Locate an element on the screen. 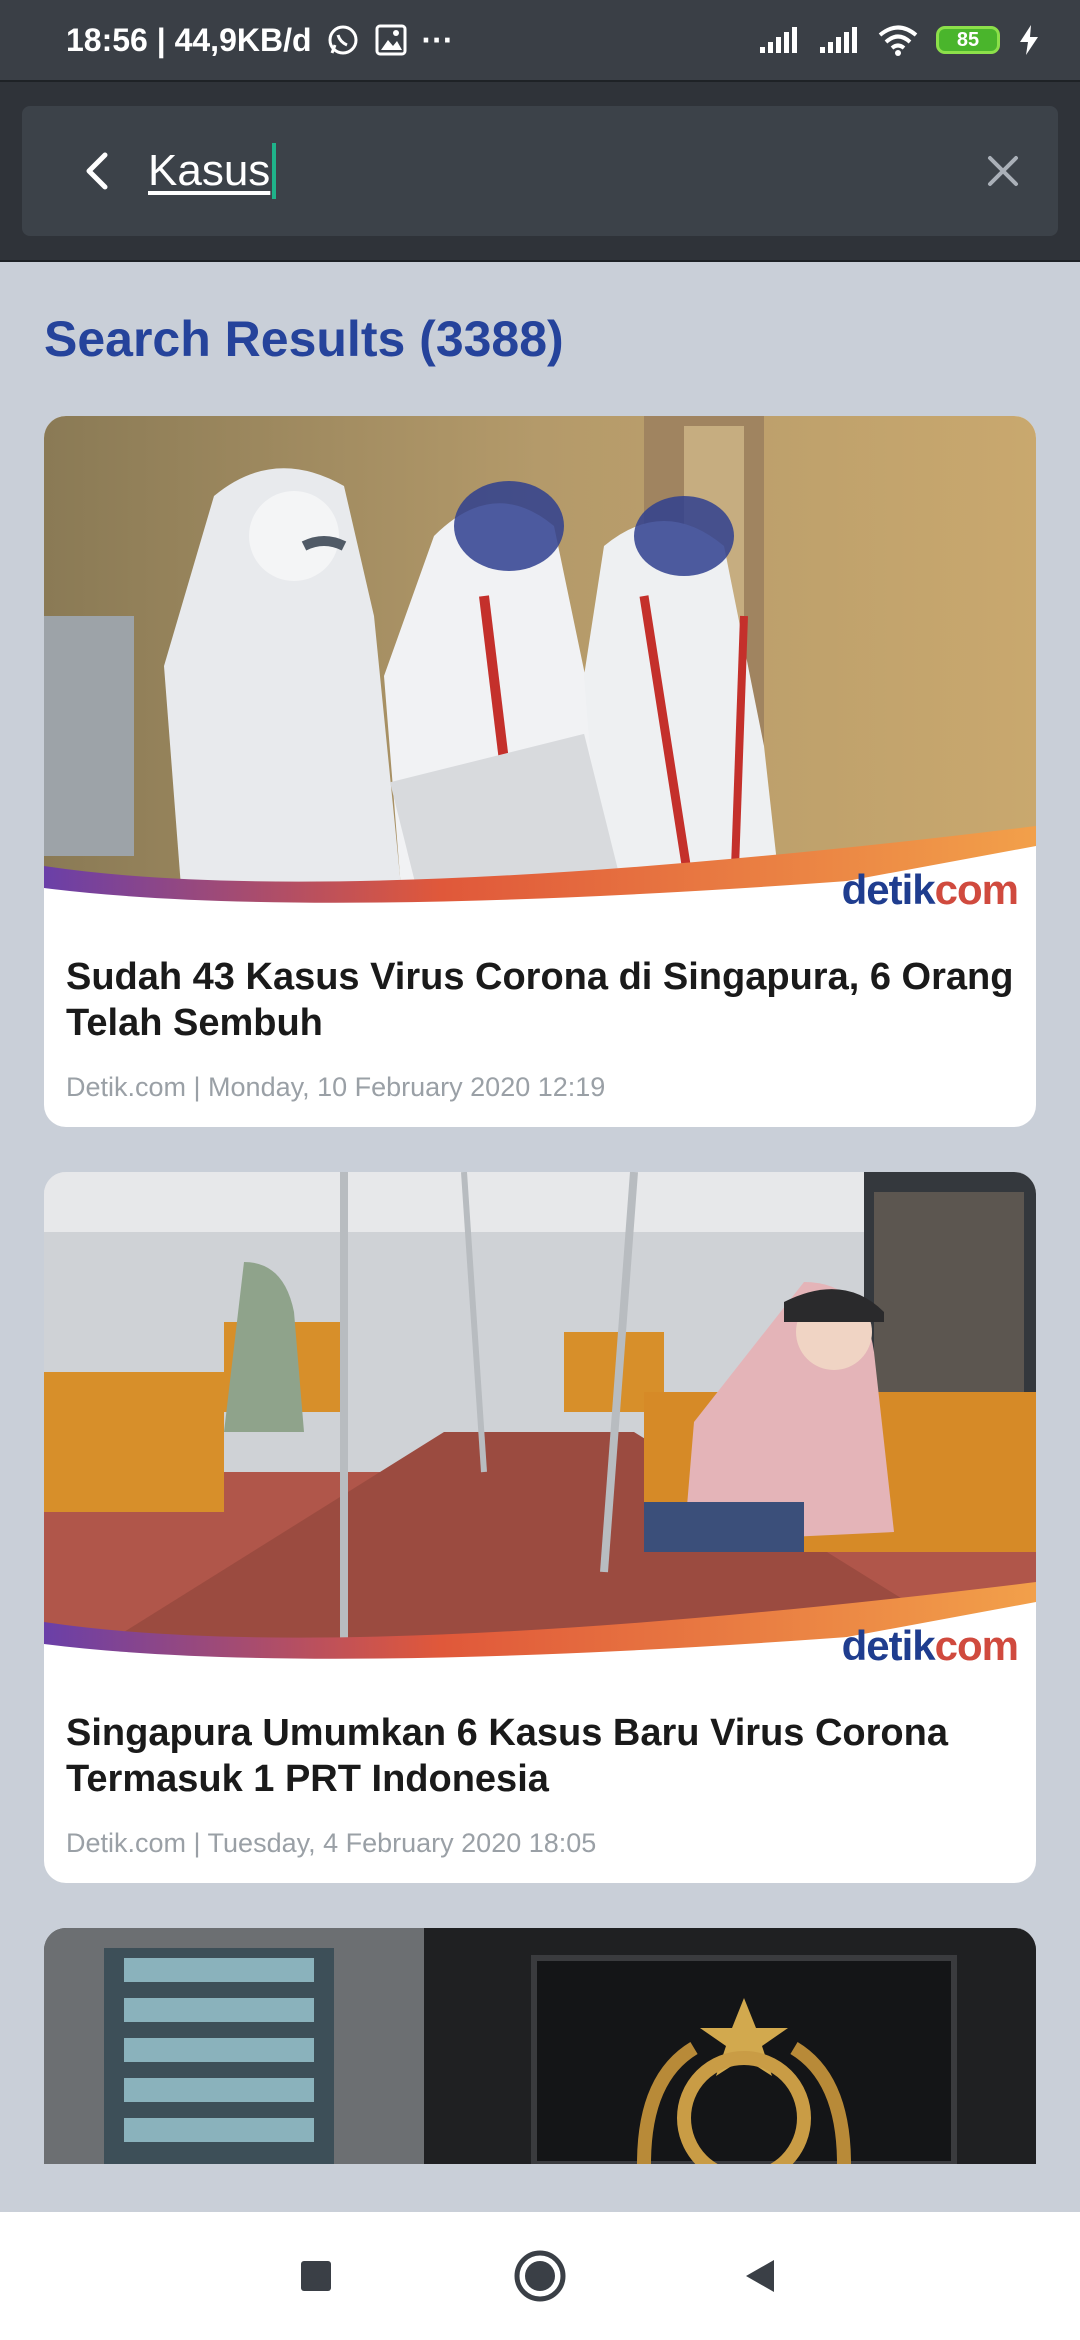 The height and width of the screenshot is (2340, 1080). system-nav-bar is located at coordinates (540, 2276).